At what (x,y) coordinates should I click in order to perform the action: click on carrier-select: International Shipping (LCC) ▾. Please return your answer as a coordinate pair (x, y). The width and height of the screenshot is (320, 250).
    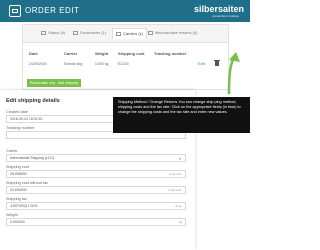
    Looking at the image, I should click on (96, 158).